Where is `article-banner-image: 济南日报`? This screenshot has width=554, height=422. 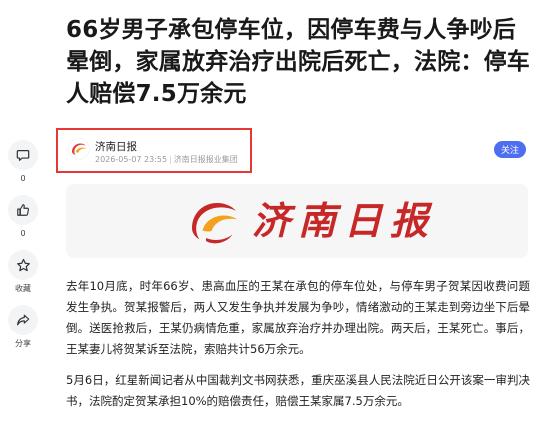
article-banner-image: 济南日报 is located at coordinates (297, 221).